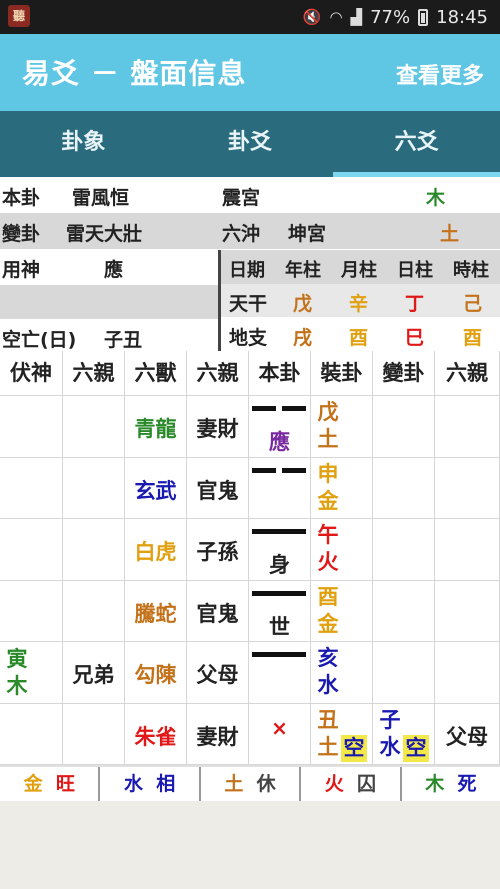 This screenshot has height=889, width=500. Describe the element at coordinates (156, 611) in the screenshot. I see `grid-cell: 騰蛇` at that location.